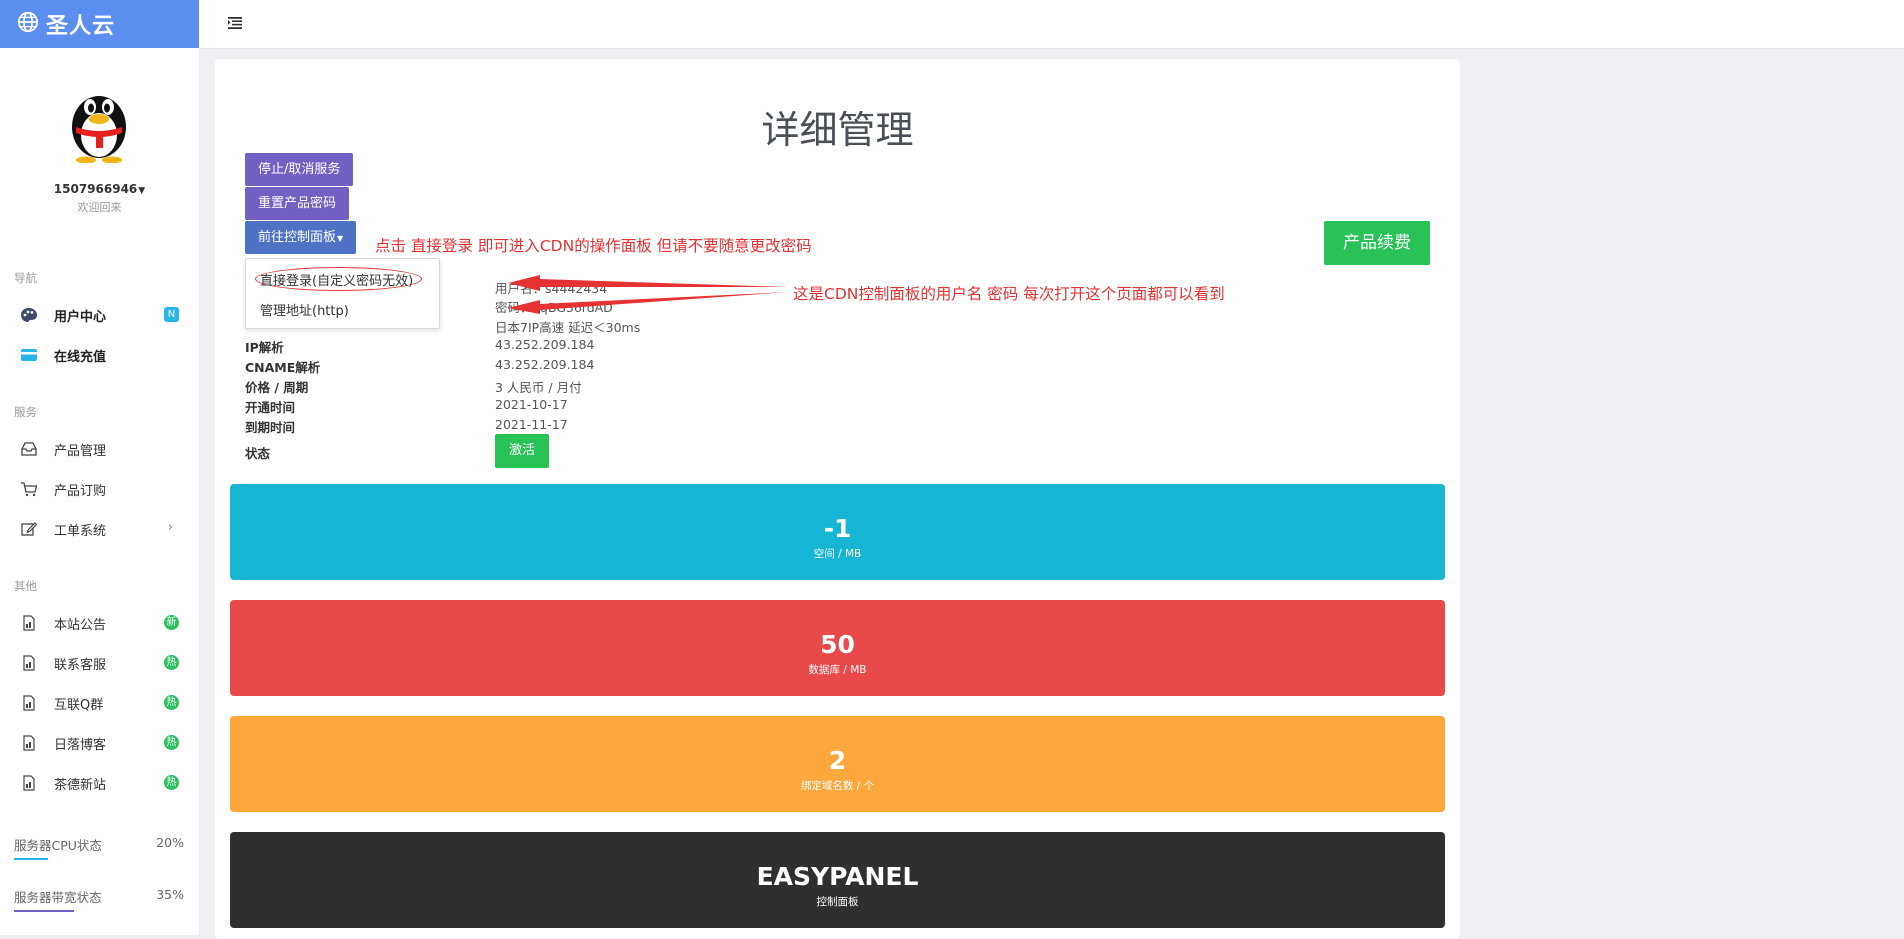 The height and width of the screenshot is (939, 1904). What do you see at coordinates (25, 412) in the screenshot?
I see `section-label-service: 服务` at bounding box center [25, 412].